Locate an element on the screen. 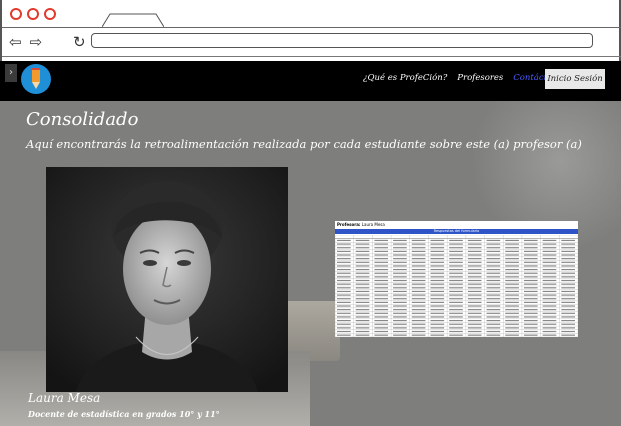  back-arrow-icon: ⇦ is located at coordinates (15, 42).